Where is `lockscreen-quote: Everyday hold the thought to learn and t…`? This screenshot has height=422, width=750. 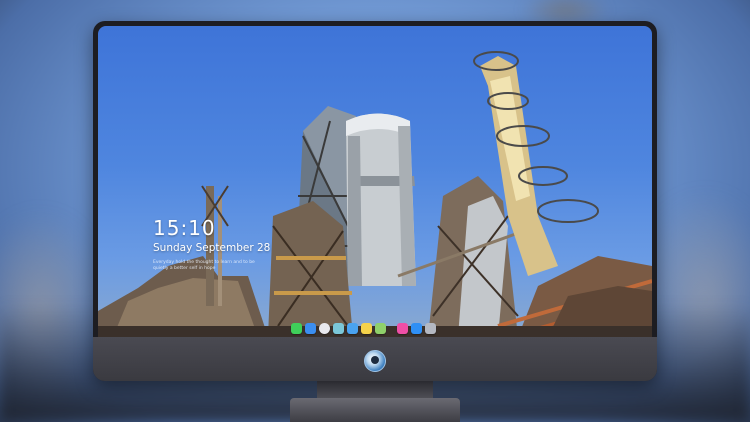
lockscreen-quote: Everyday hold the thought to learn and t… is located at coordinates (213, 266).